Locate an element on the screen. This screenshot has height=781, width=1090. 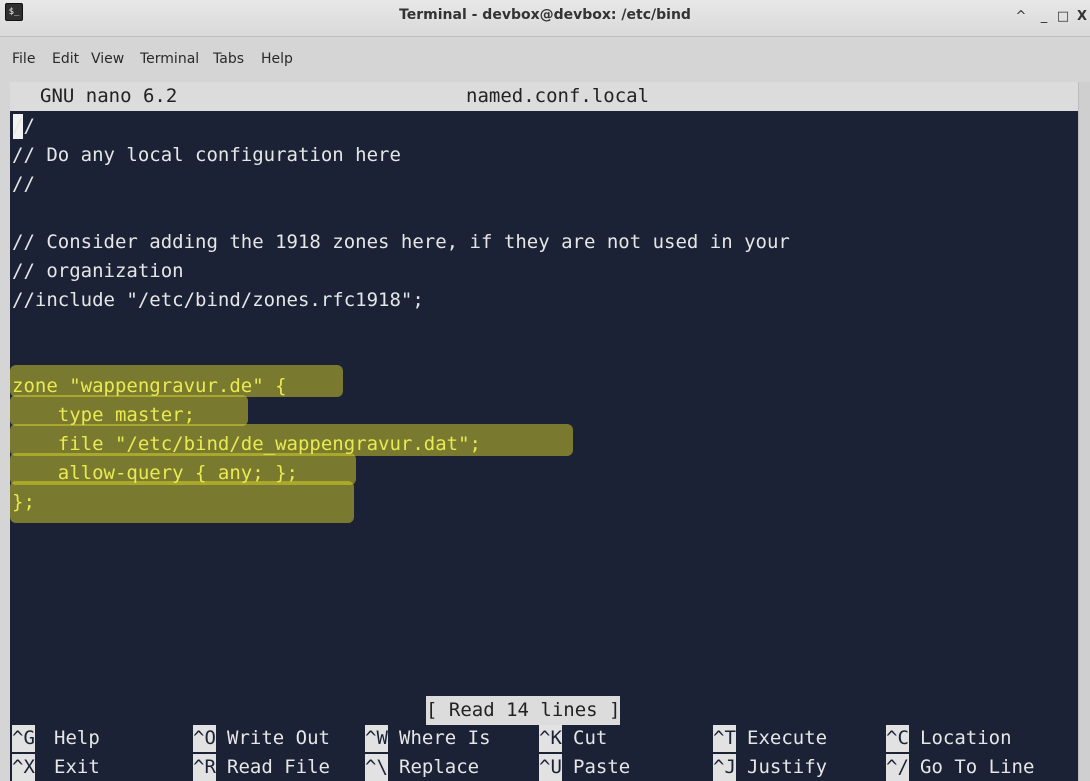
shortcut-key-justify: ^J is located at coordinates (724, 767).